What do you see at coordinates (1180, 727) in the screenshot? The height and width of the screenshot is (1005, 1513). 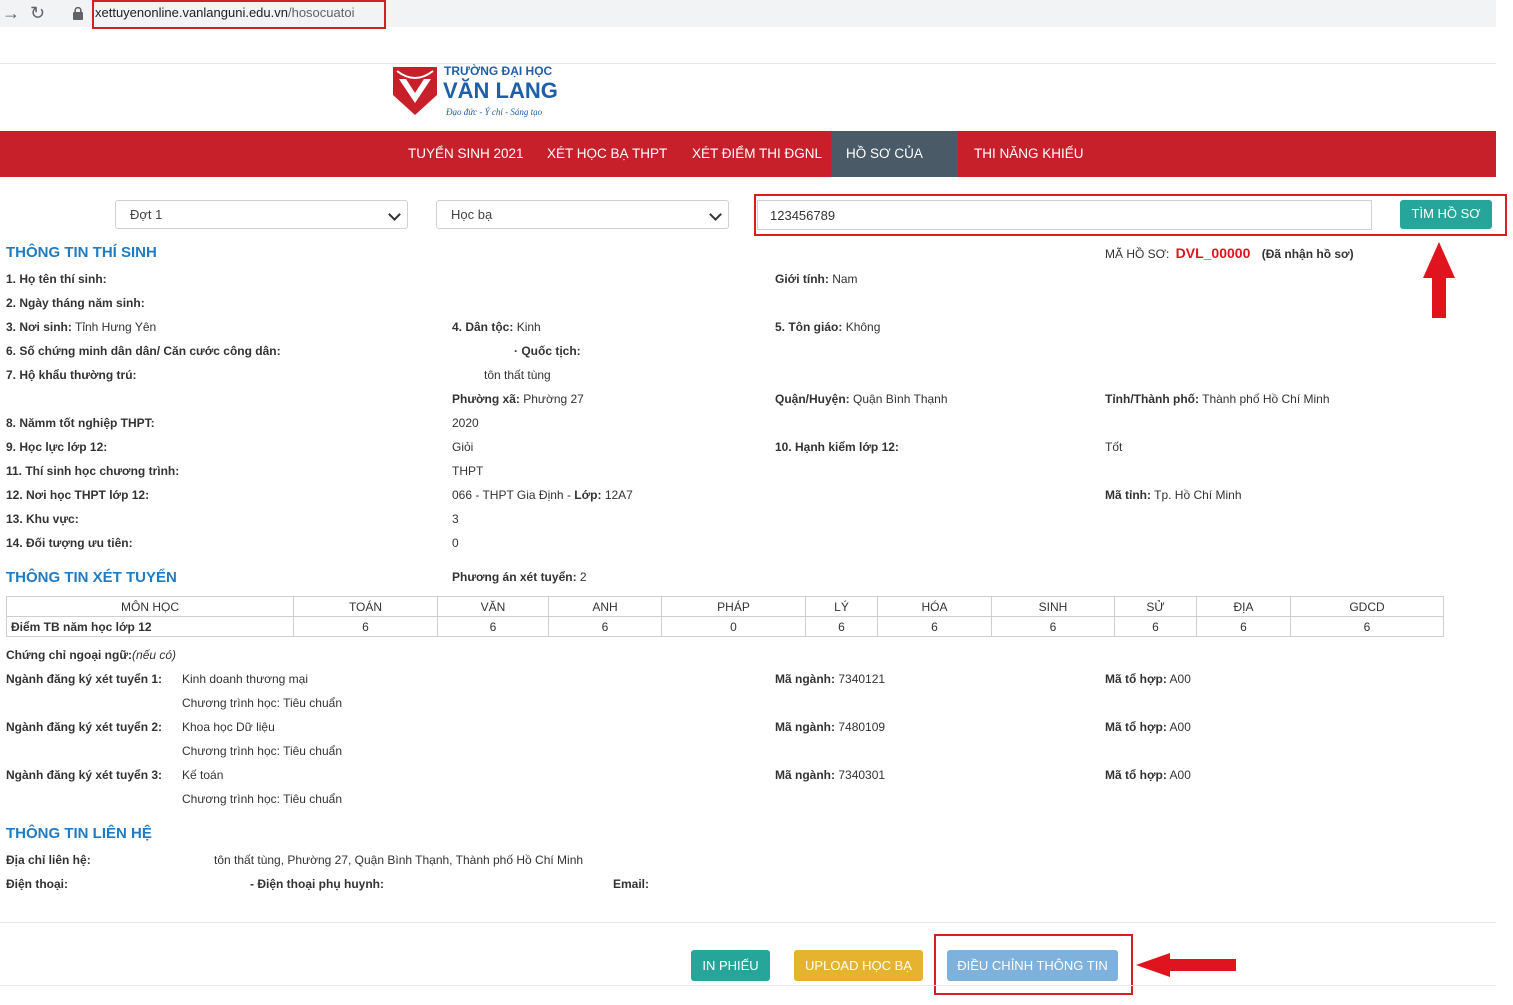 I see `combo-value: A00` at bounding box center [1180, 727].